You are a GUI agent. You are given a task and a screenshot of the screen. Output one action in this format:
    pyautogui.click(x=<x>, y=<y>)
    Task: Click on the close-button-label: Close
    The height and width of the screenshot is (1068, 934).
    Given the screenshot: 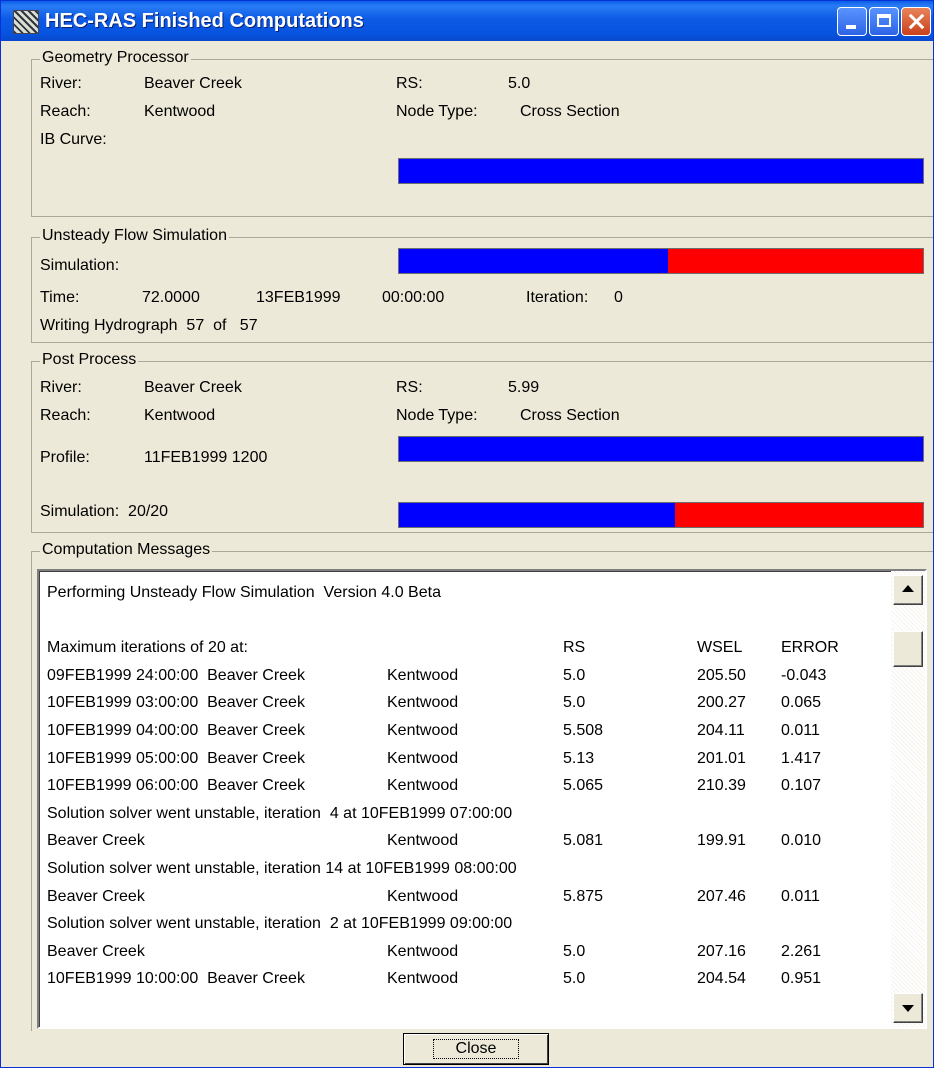 What is the action you would take?
    pyautogui.click(x=476, y=1049)
    